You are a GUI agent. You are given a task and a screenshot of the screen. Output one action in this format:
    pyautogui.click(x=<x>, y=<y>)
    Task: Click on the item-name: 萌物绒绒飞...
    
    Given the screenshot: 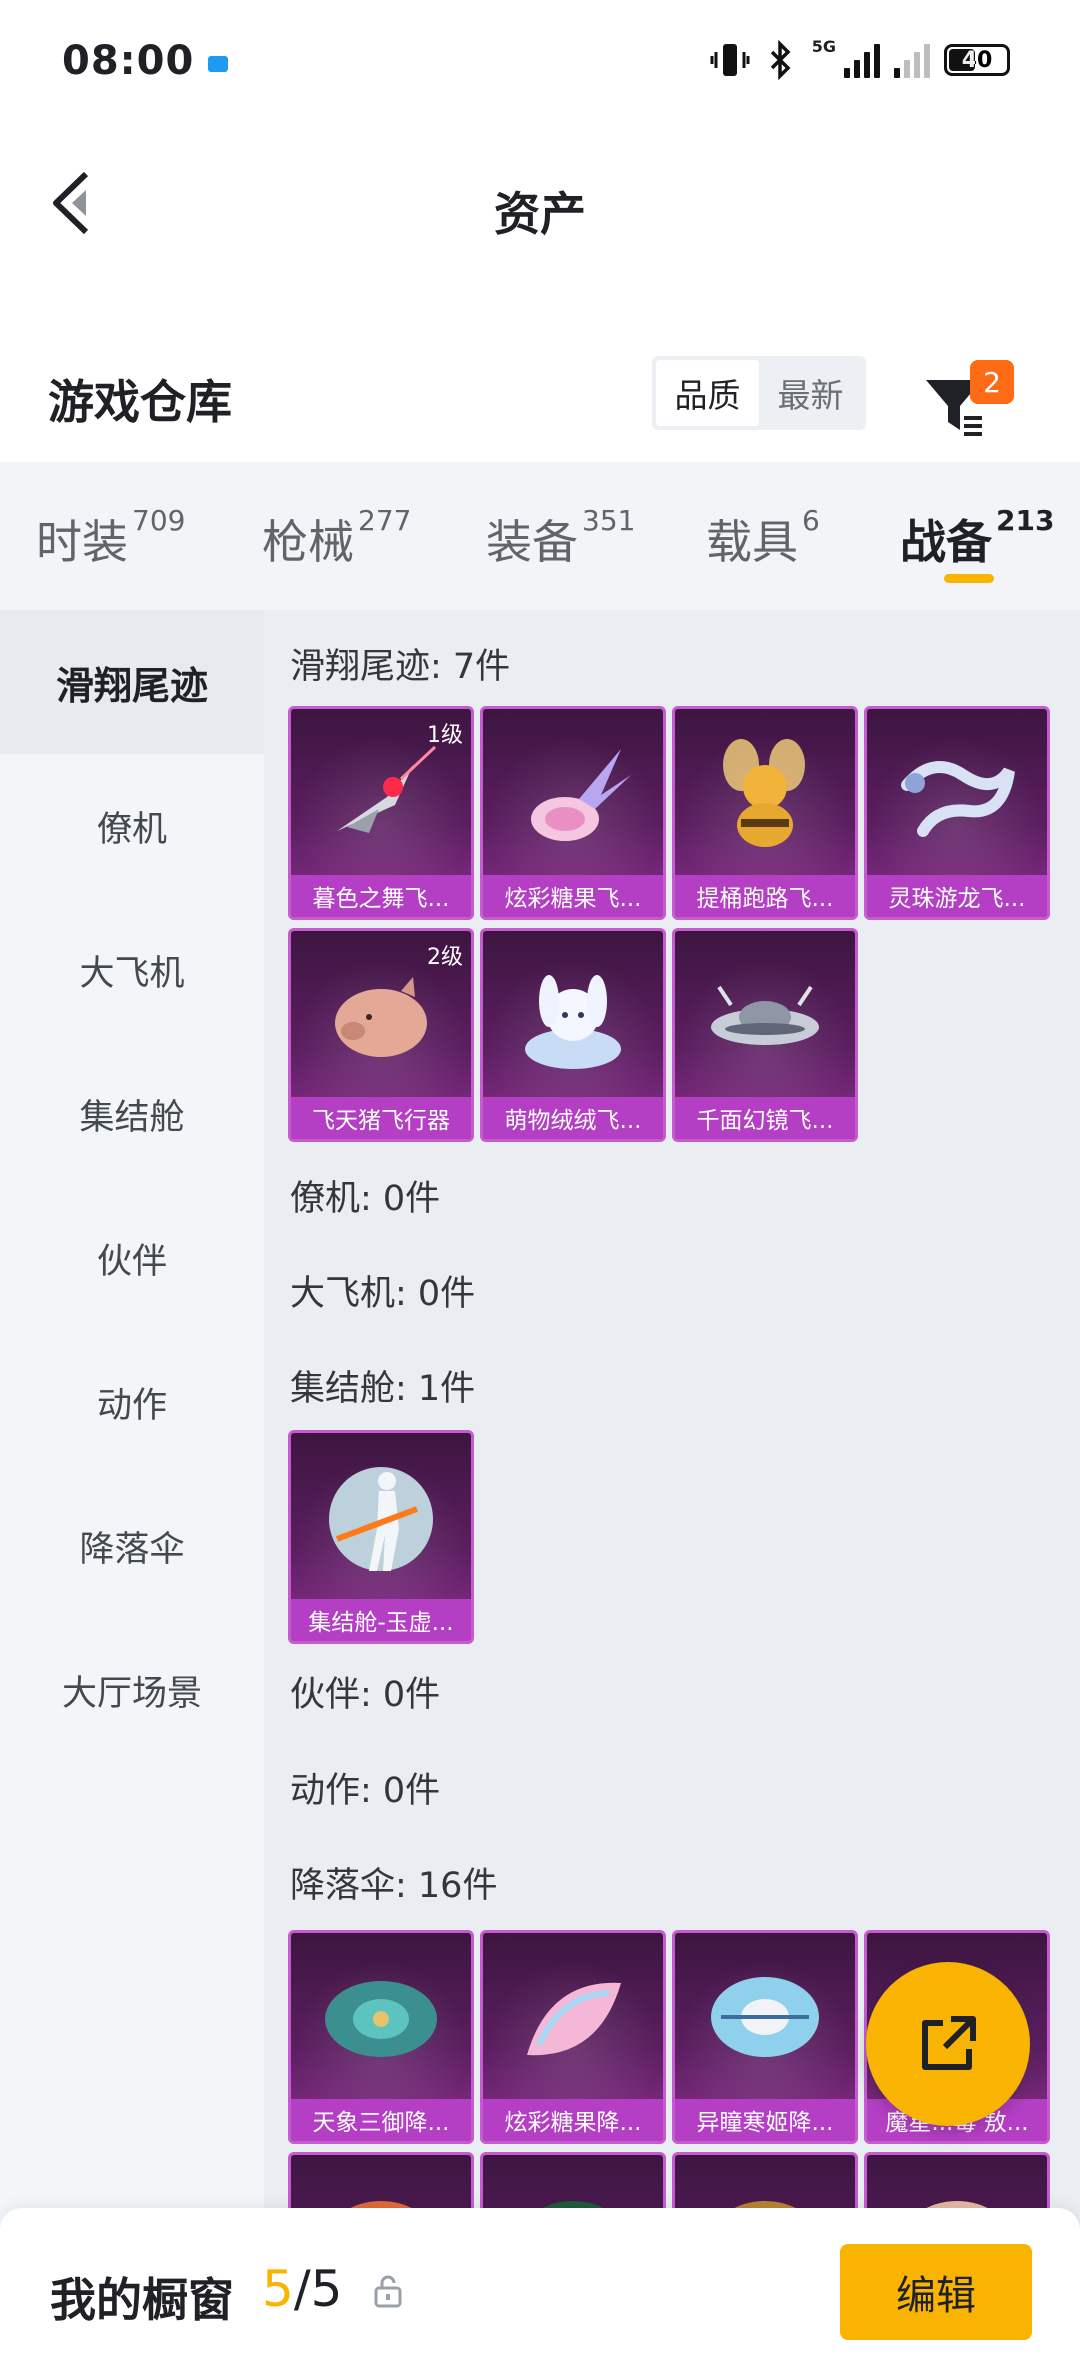 What is the action you would take?
    pyautogui.click(x=573, y=1118)
    